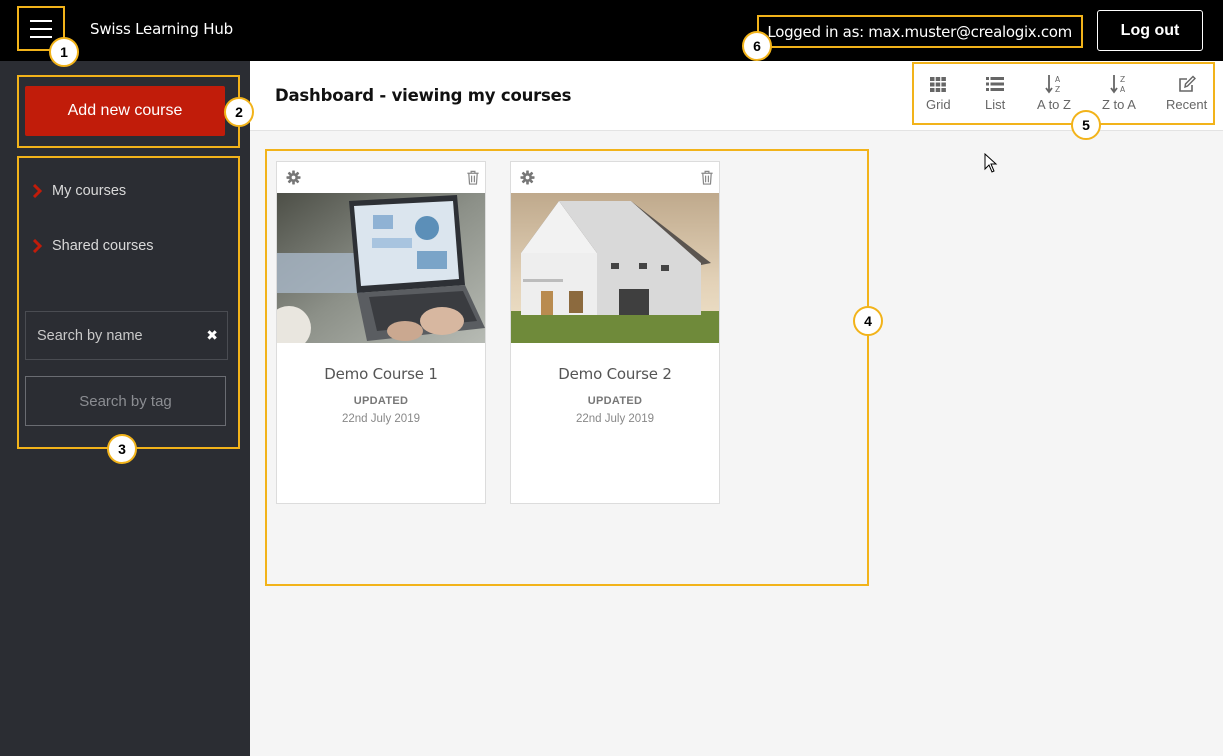 This screenshot has height=756, width=1223. I want to click on logged-in-user: Logged in as: max.muster@crealogix.com, so click(920, 31).